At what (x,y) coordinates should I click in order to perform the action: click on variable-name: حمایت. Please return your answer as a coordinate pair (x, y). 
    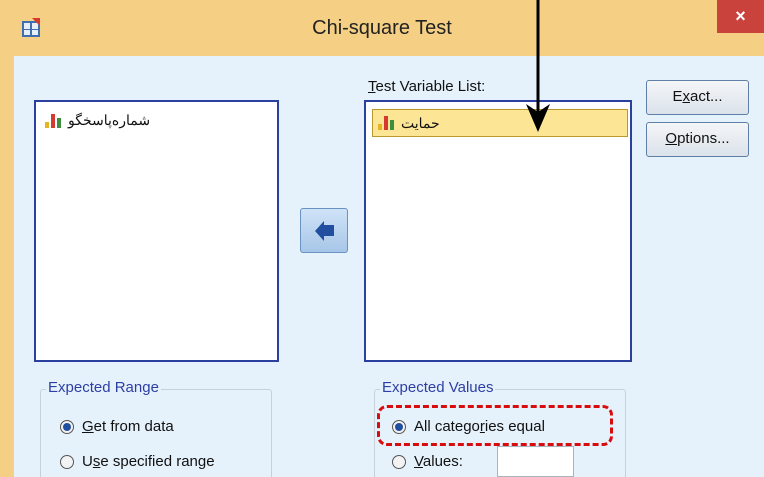
    Looking at the image, I should click on (420, 122).